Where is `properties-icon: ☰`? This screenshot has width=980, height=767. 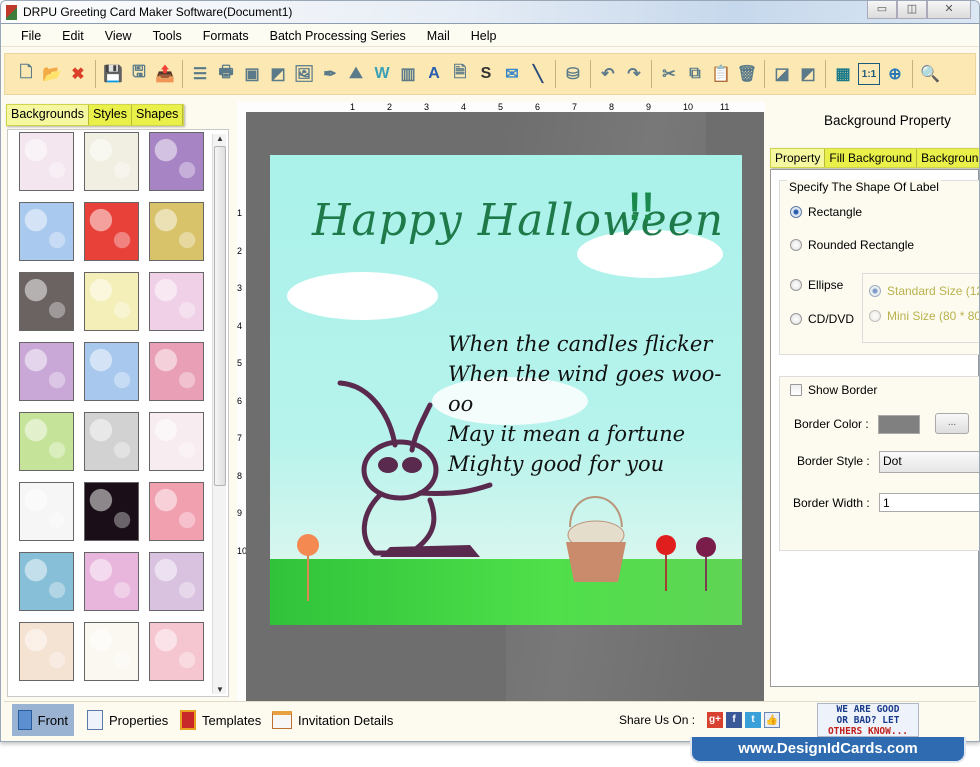
properties-icon: ☰ is located at coordinates (200, 74).